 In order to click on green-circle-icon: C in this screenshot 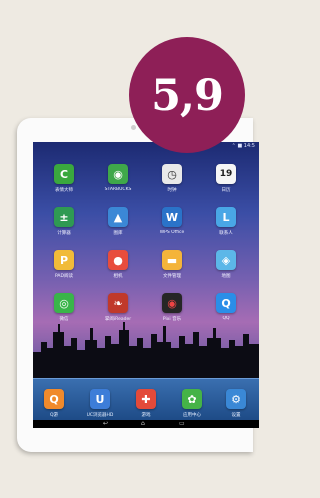, I will do `click(64, 174)`.